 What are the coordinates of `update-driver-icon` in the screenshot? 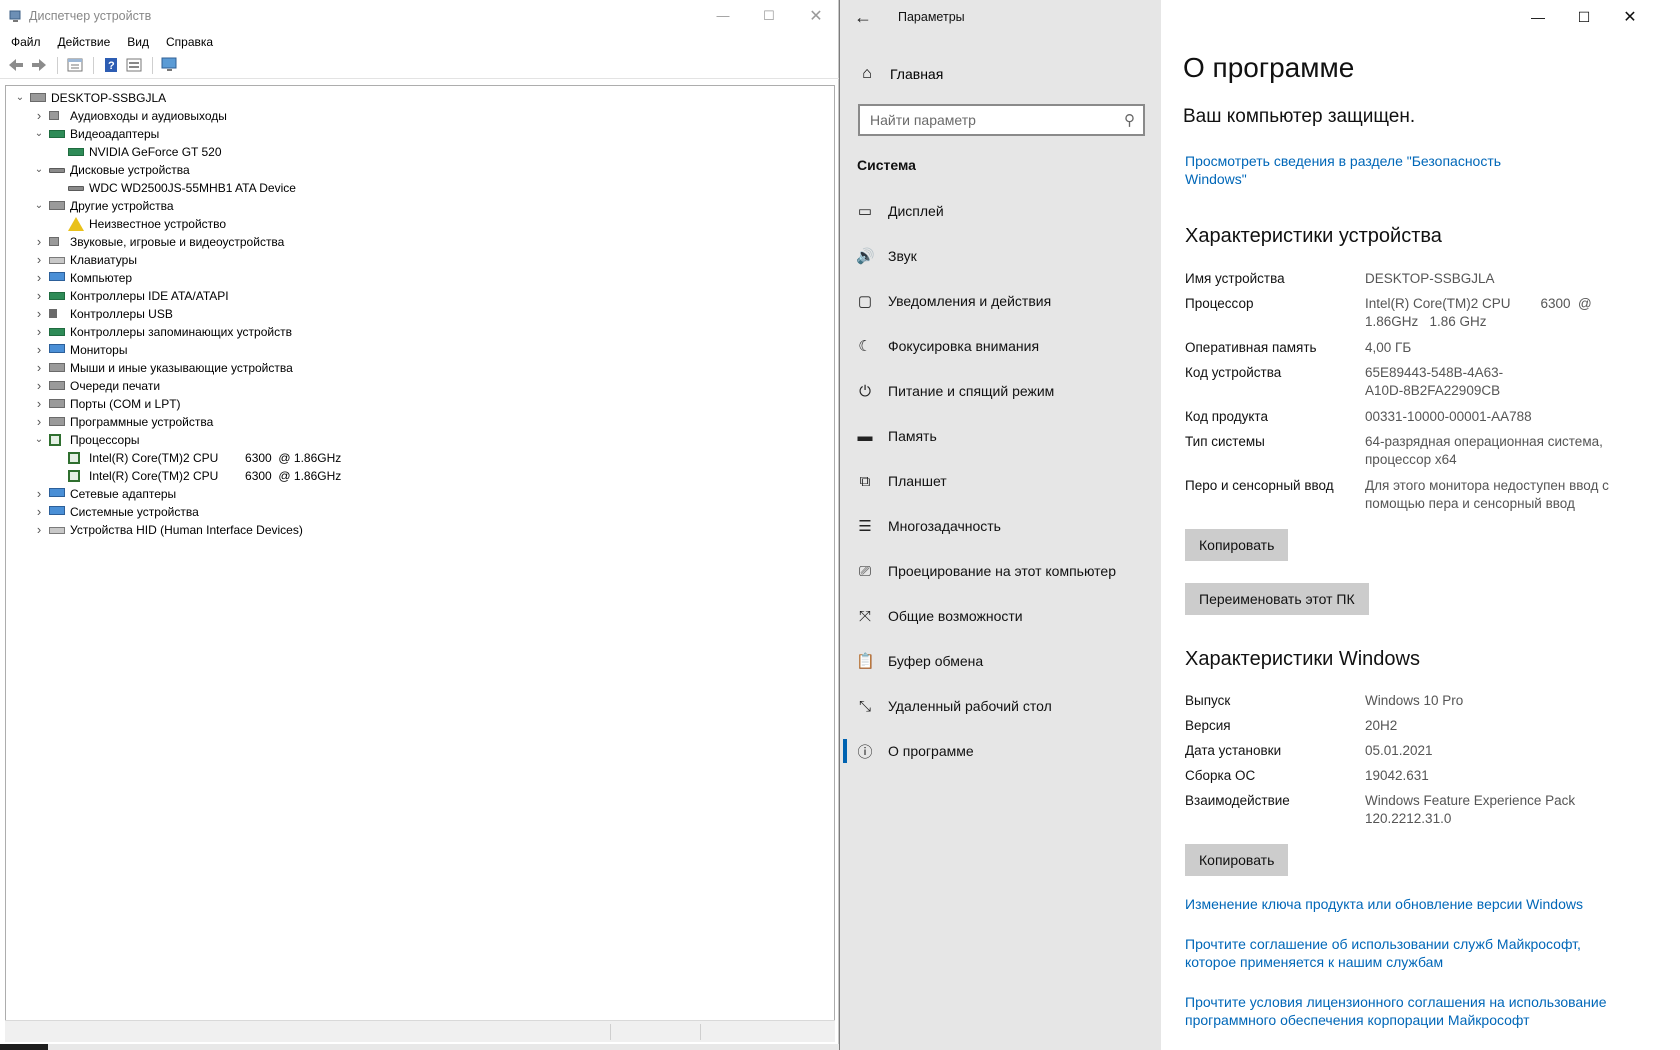 It's located at (133, 65).